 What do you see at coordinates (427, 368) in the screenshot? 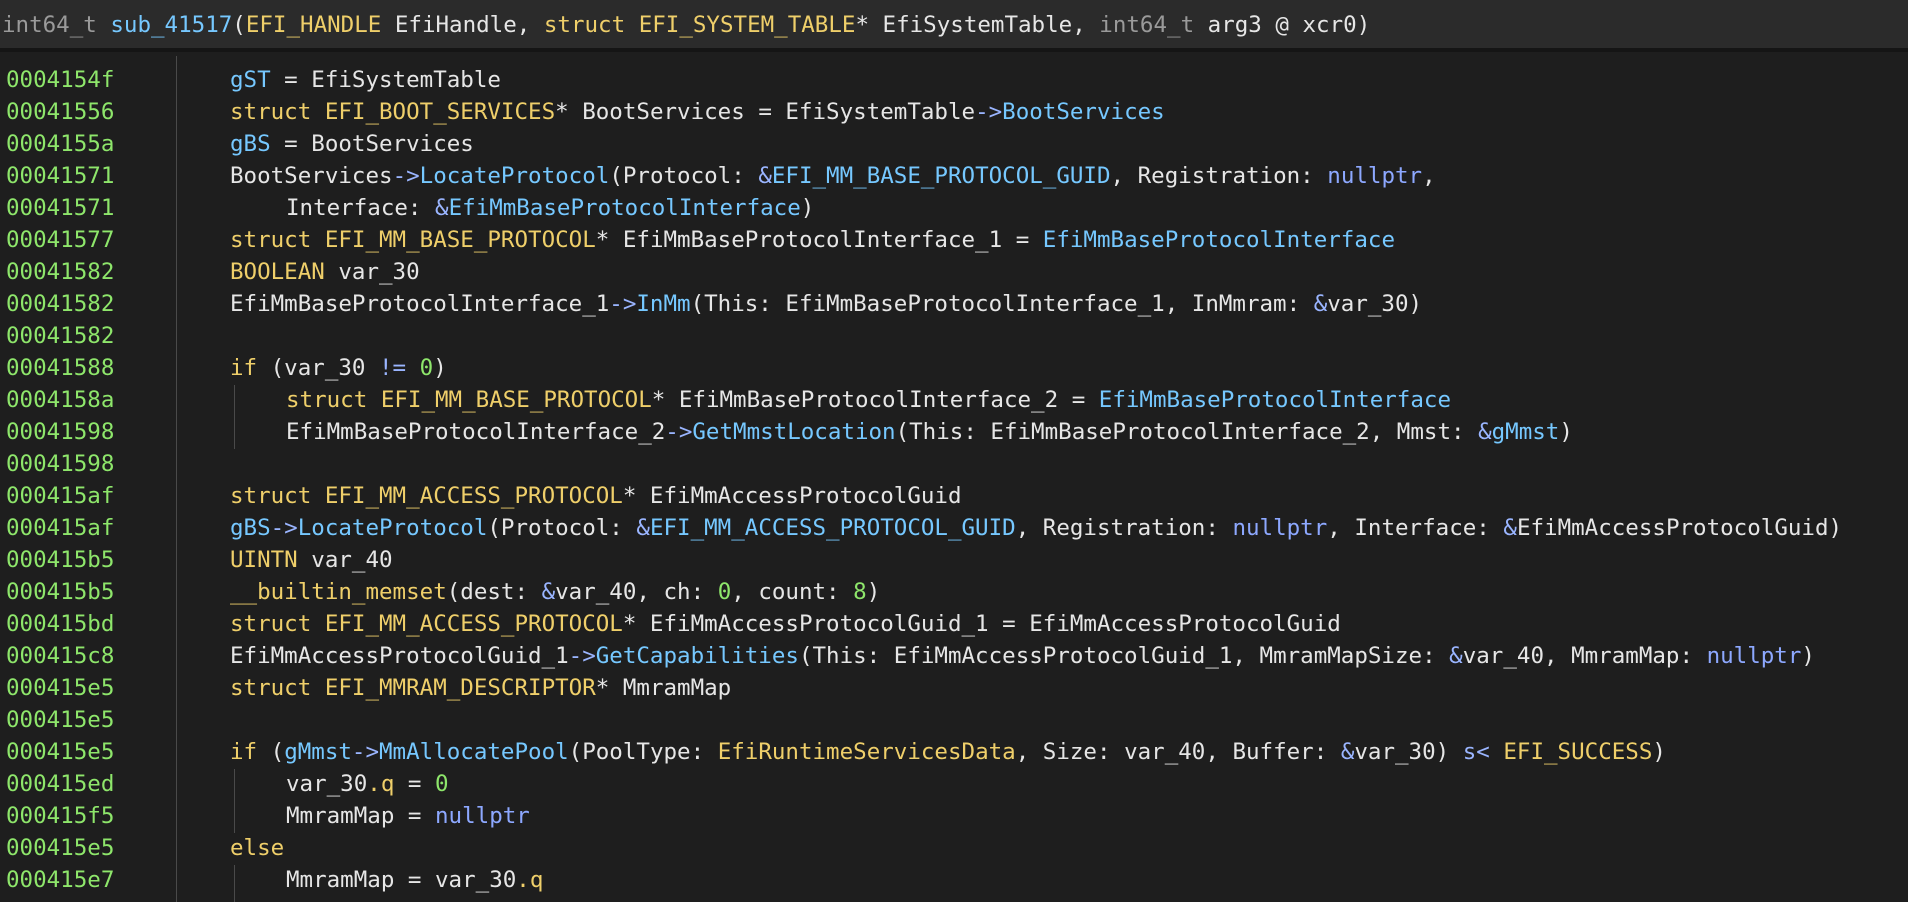
I see `code-token: 0` at bounding box center [427, 368].